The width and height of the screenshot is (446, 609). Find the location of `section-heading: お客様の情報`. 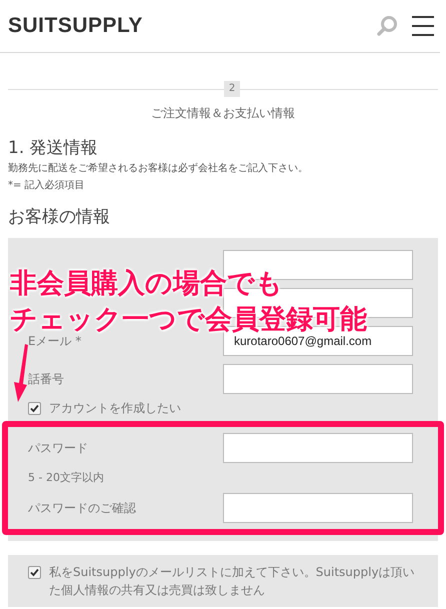

section-heading: お客様の情報 is located at coordinates (59, 217).